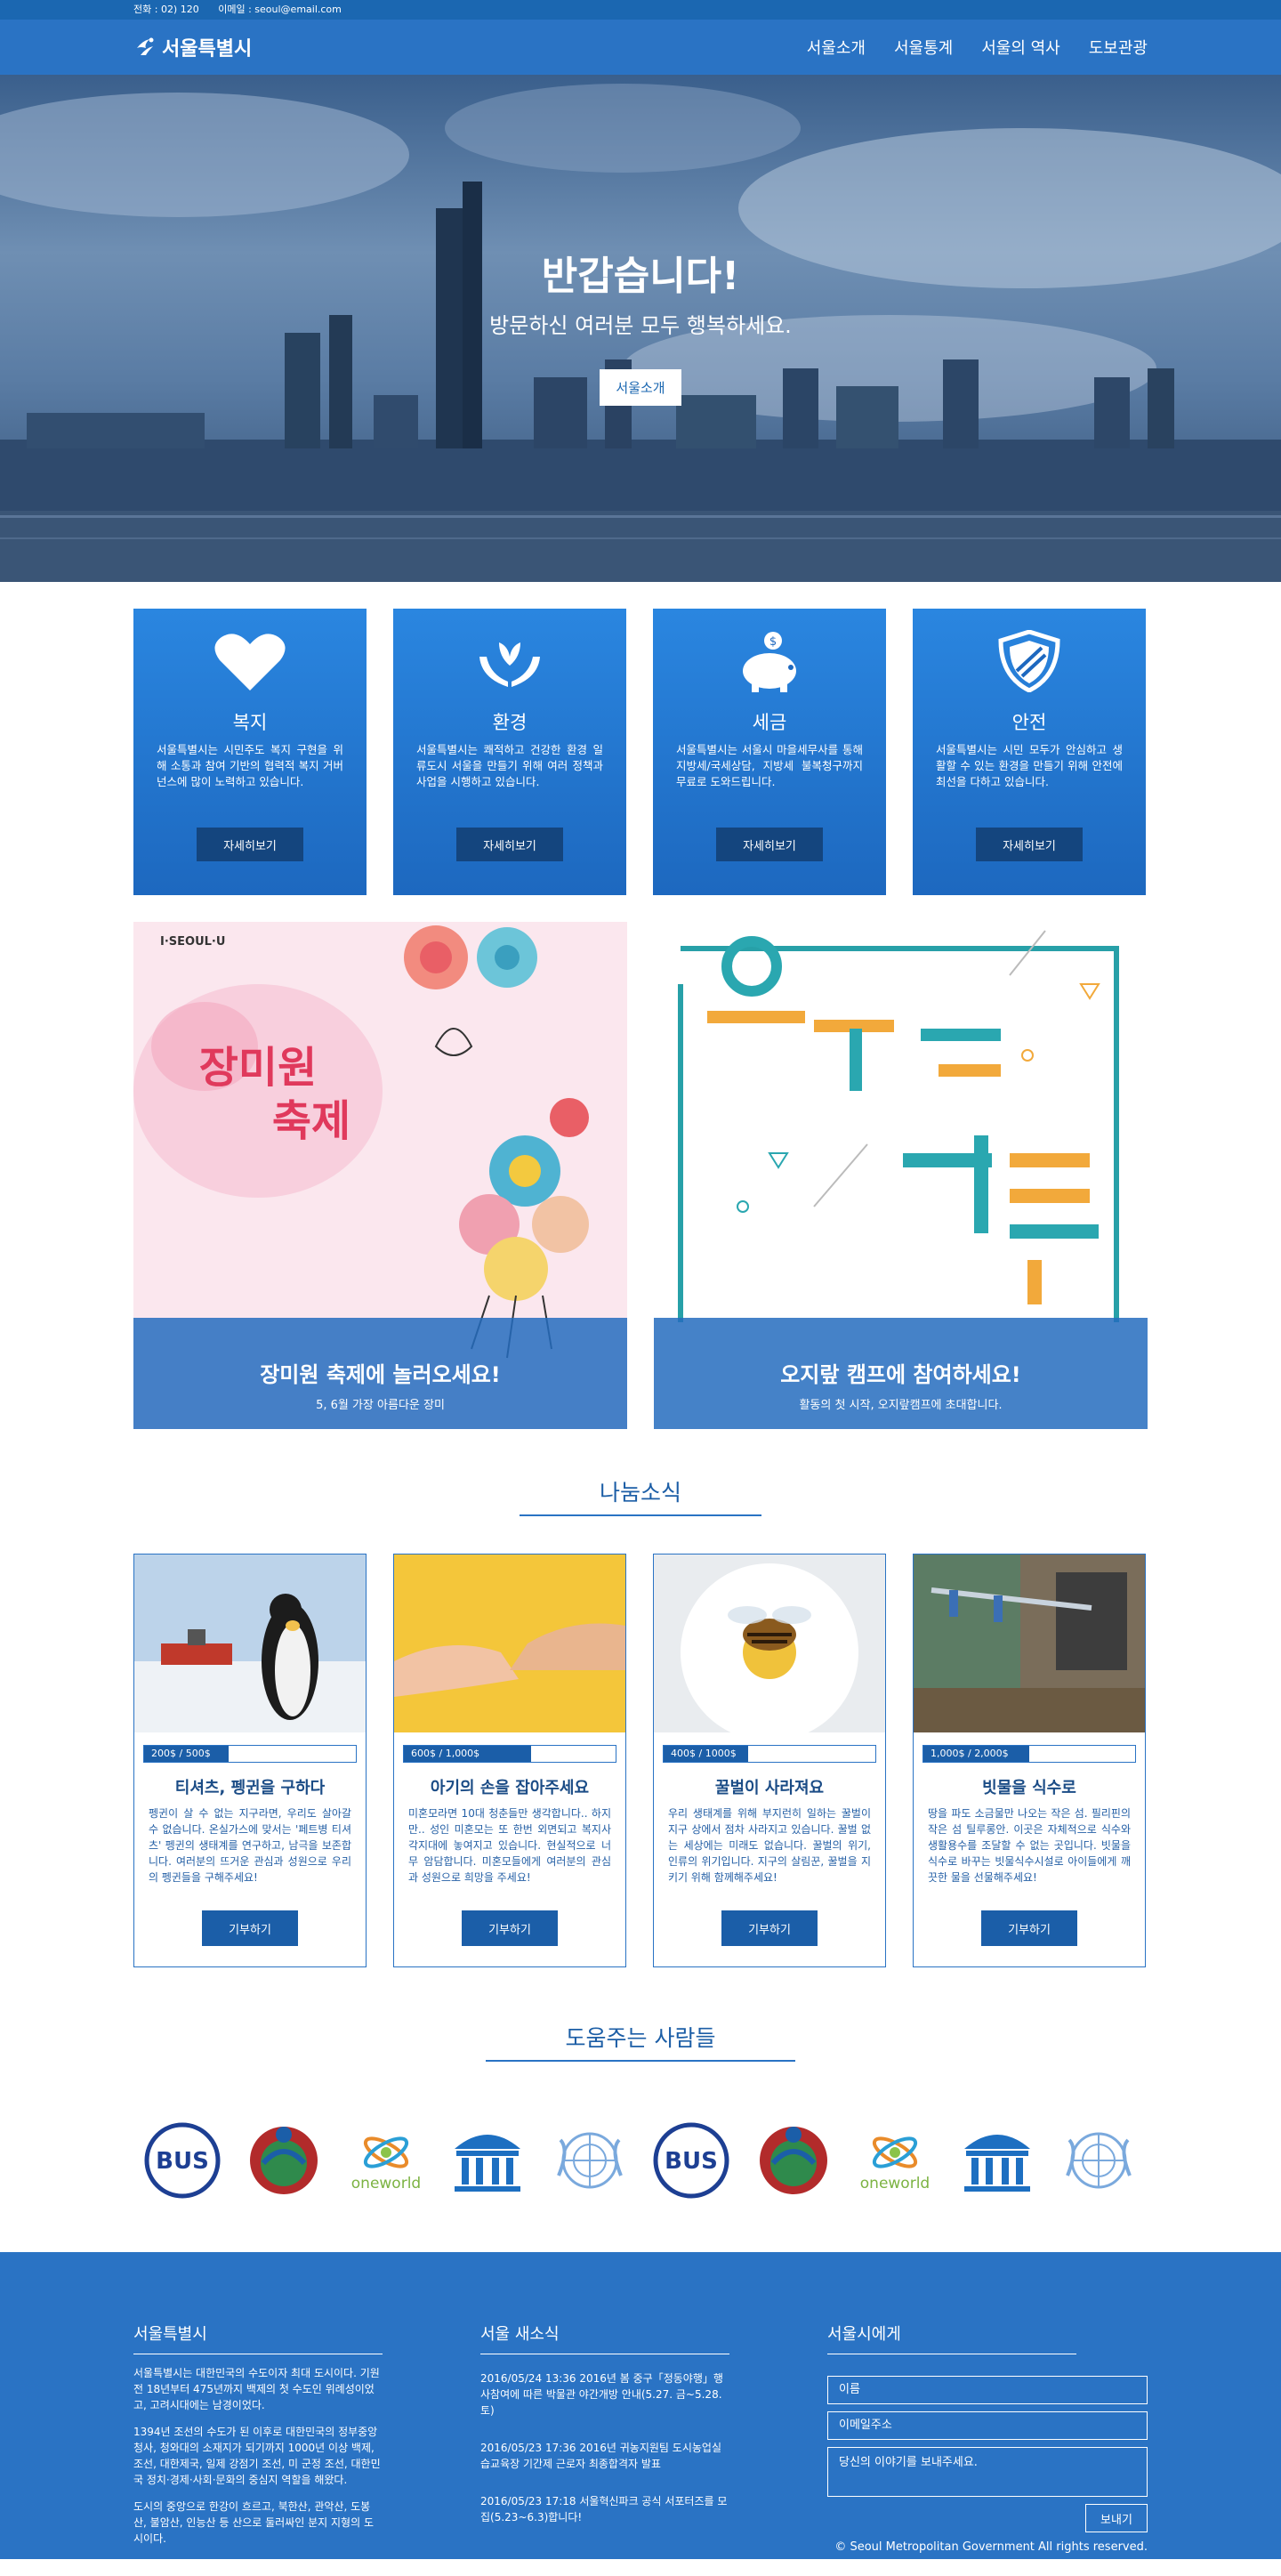  I want to click on cause-title: 아기의 손을 잡아주세요, so click(510, 1788).